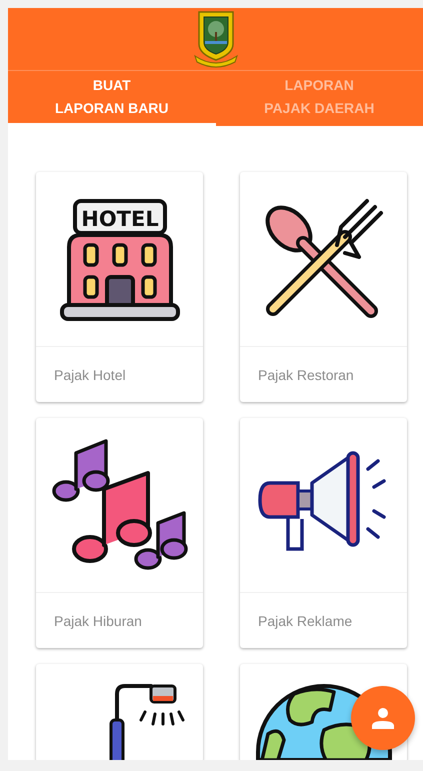  I want to click on music-notes-icon, so click(120, 505).